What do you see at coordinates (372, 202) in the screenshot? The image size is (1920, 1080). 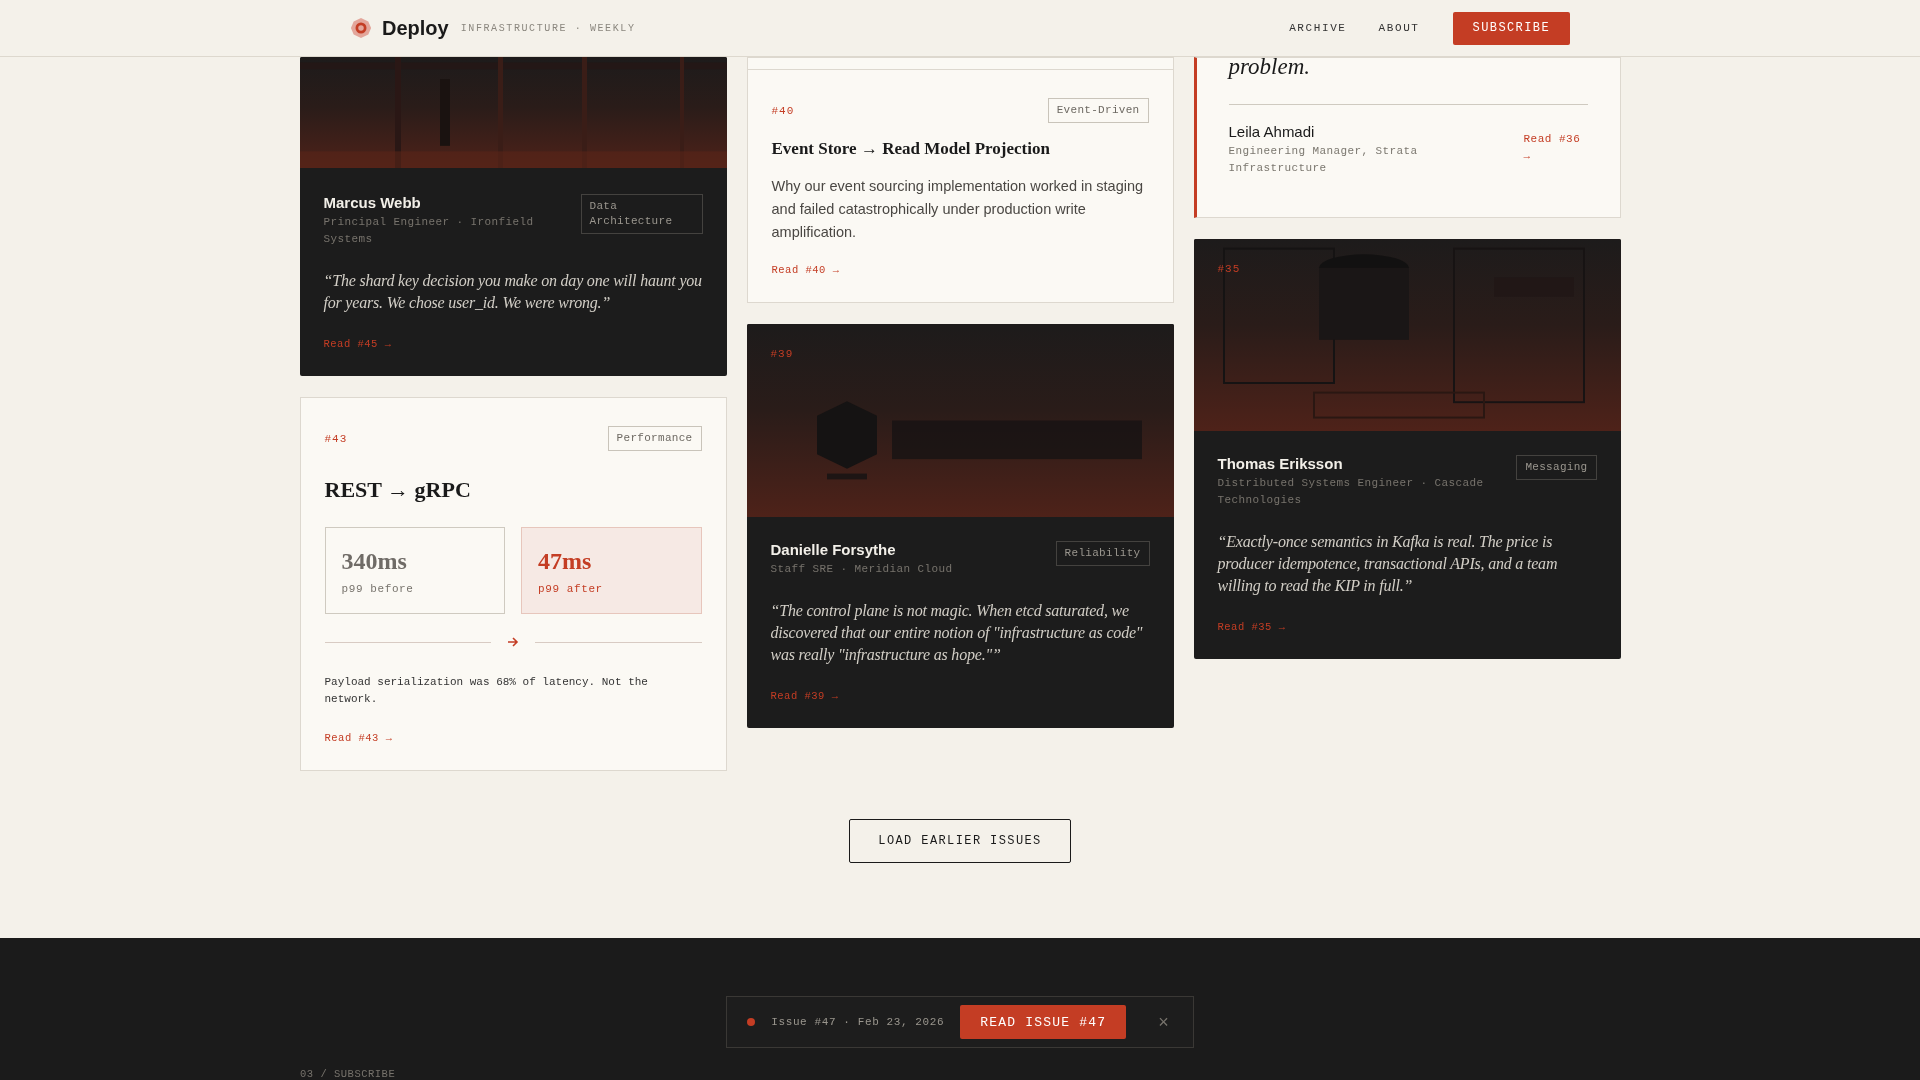 I see `author-name: Marcus Webb` at bounding box center [372, 202].